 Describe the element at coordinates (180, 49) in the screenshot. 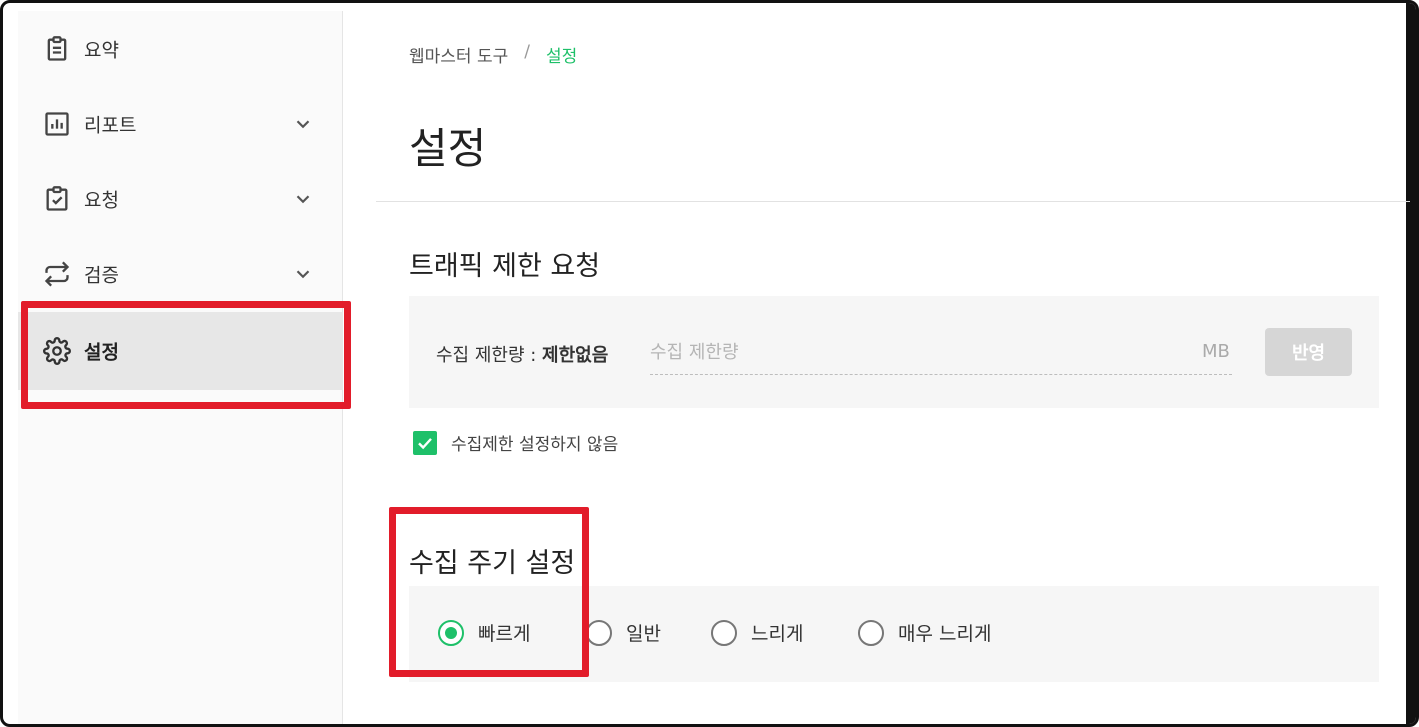

I see `sidebar-item-summary: 요약` at that location.